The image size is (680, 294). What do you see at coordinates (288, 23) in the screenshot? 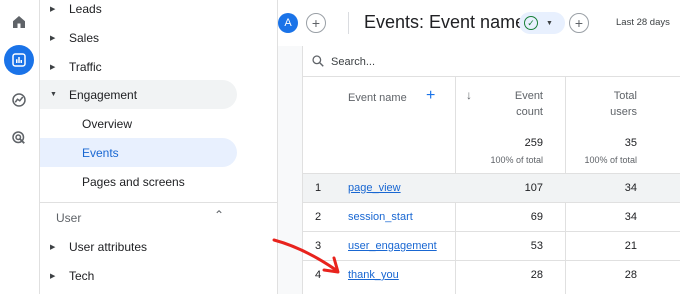
I see `comparison-avatar: A` at bounding box center [288, 23].